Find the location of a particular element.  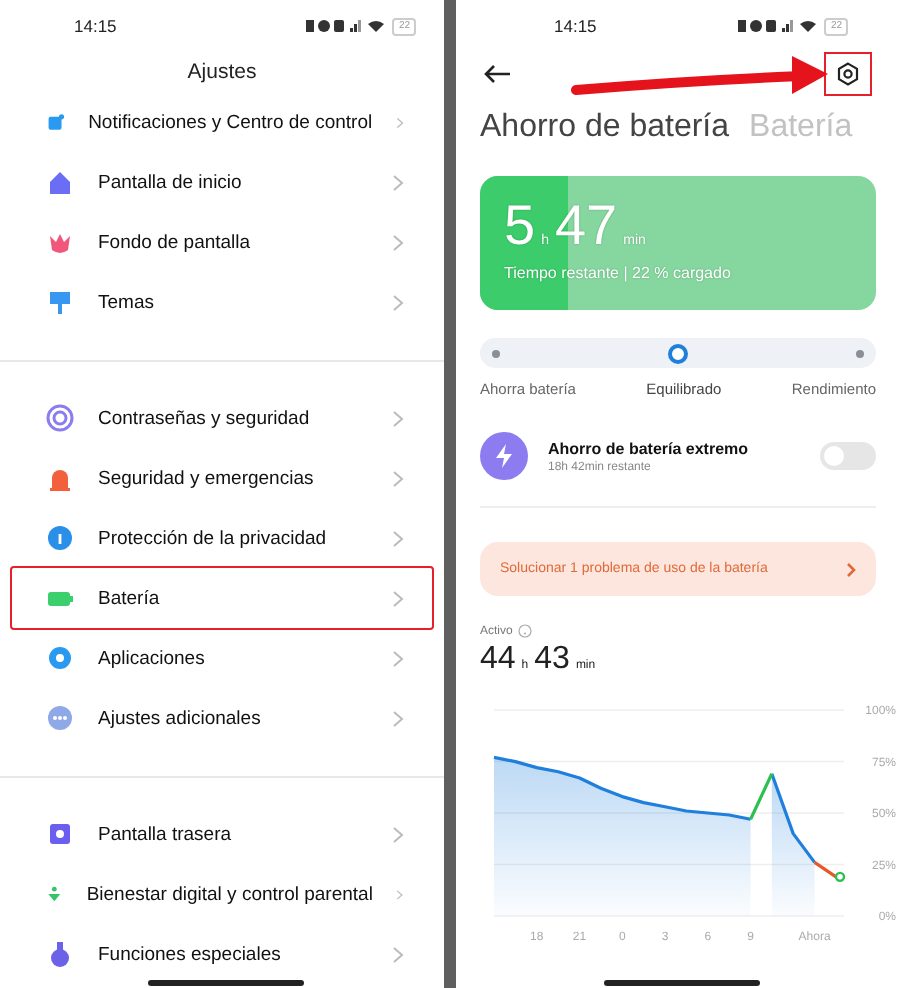

end-marker is located at coordinates (840, 877).